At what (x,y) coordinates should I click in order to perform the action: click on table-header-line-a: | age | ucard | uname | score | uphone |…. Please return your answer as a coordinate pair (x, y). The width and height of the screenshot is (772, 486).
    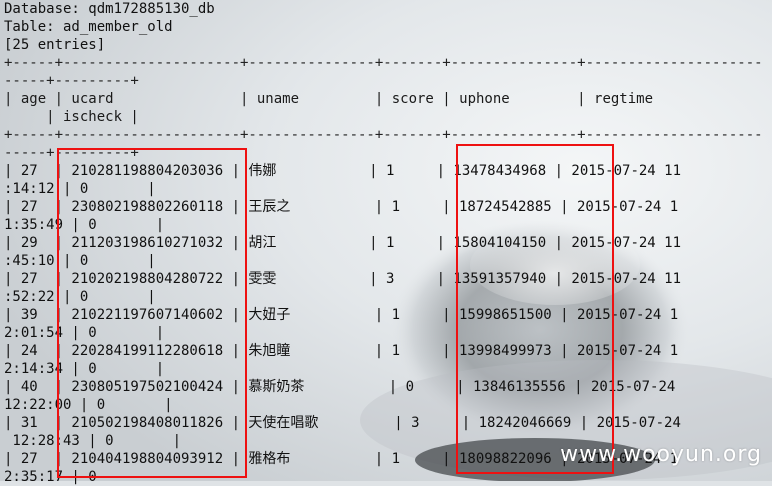
    Looking at the image, I should click on (329, 99).